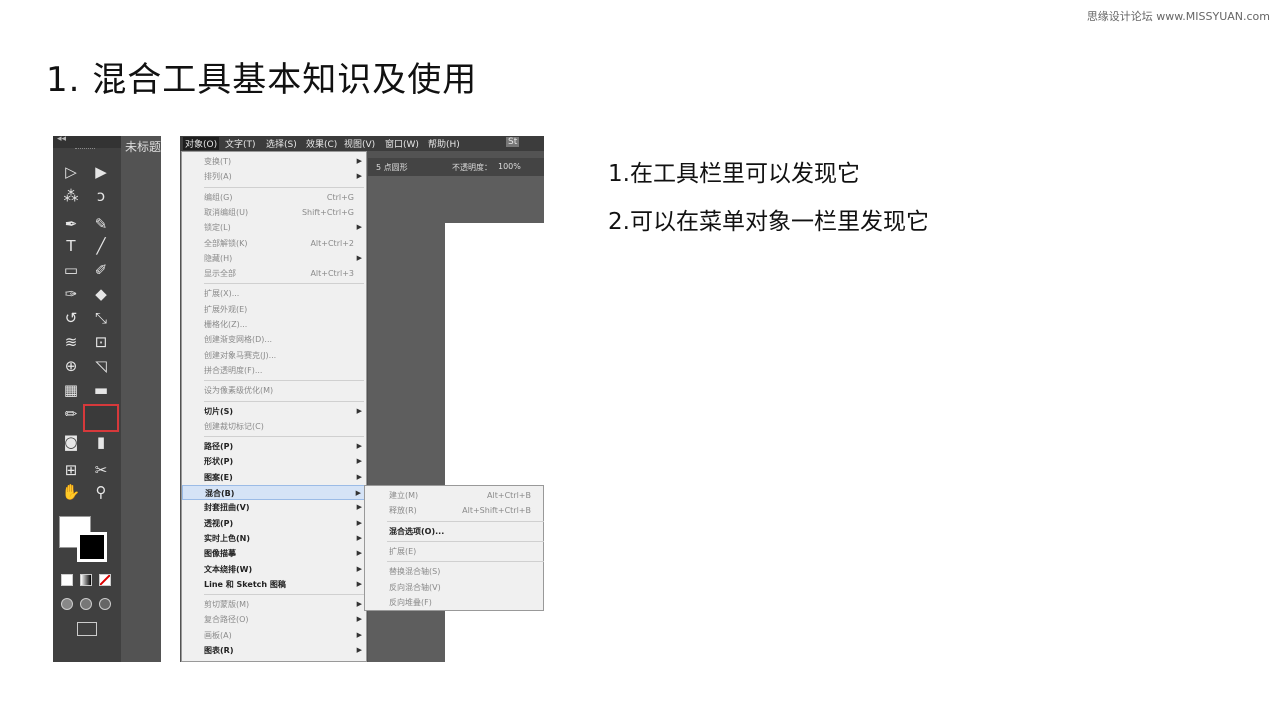 The image size is (1280, 720). I want to click on menu-item: 图案(E) ▶, so click(274, 477).